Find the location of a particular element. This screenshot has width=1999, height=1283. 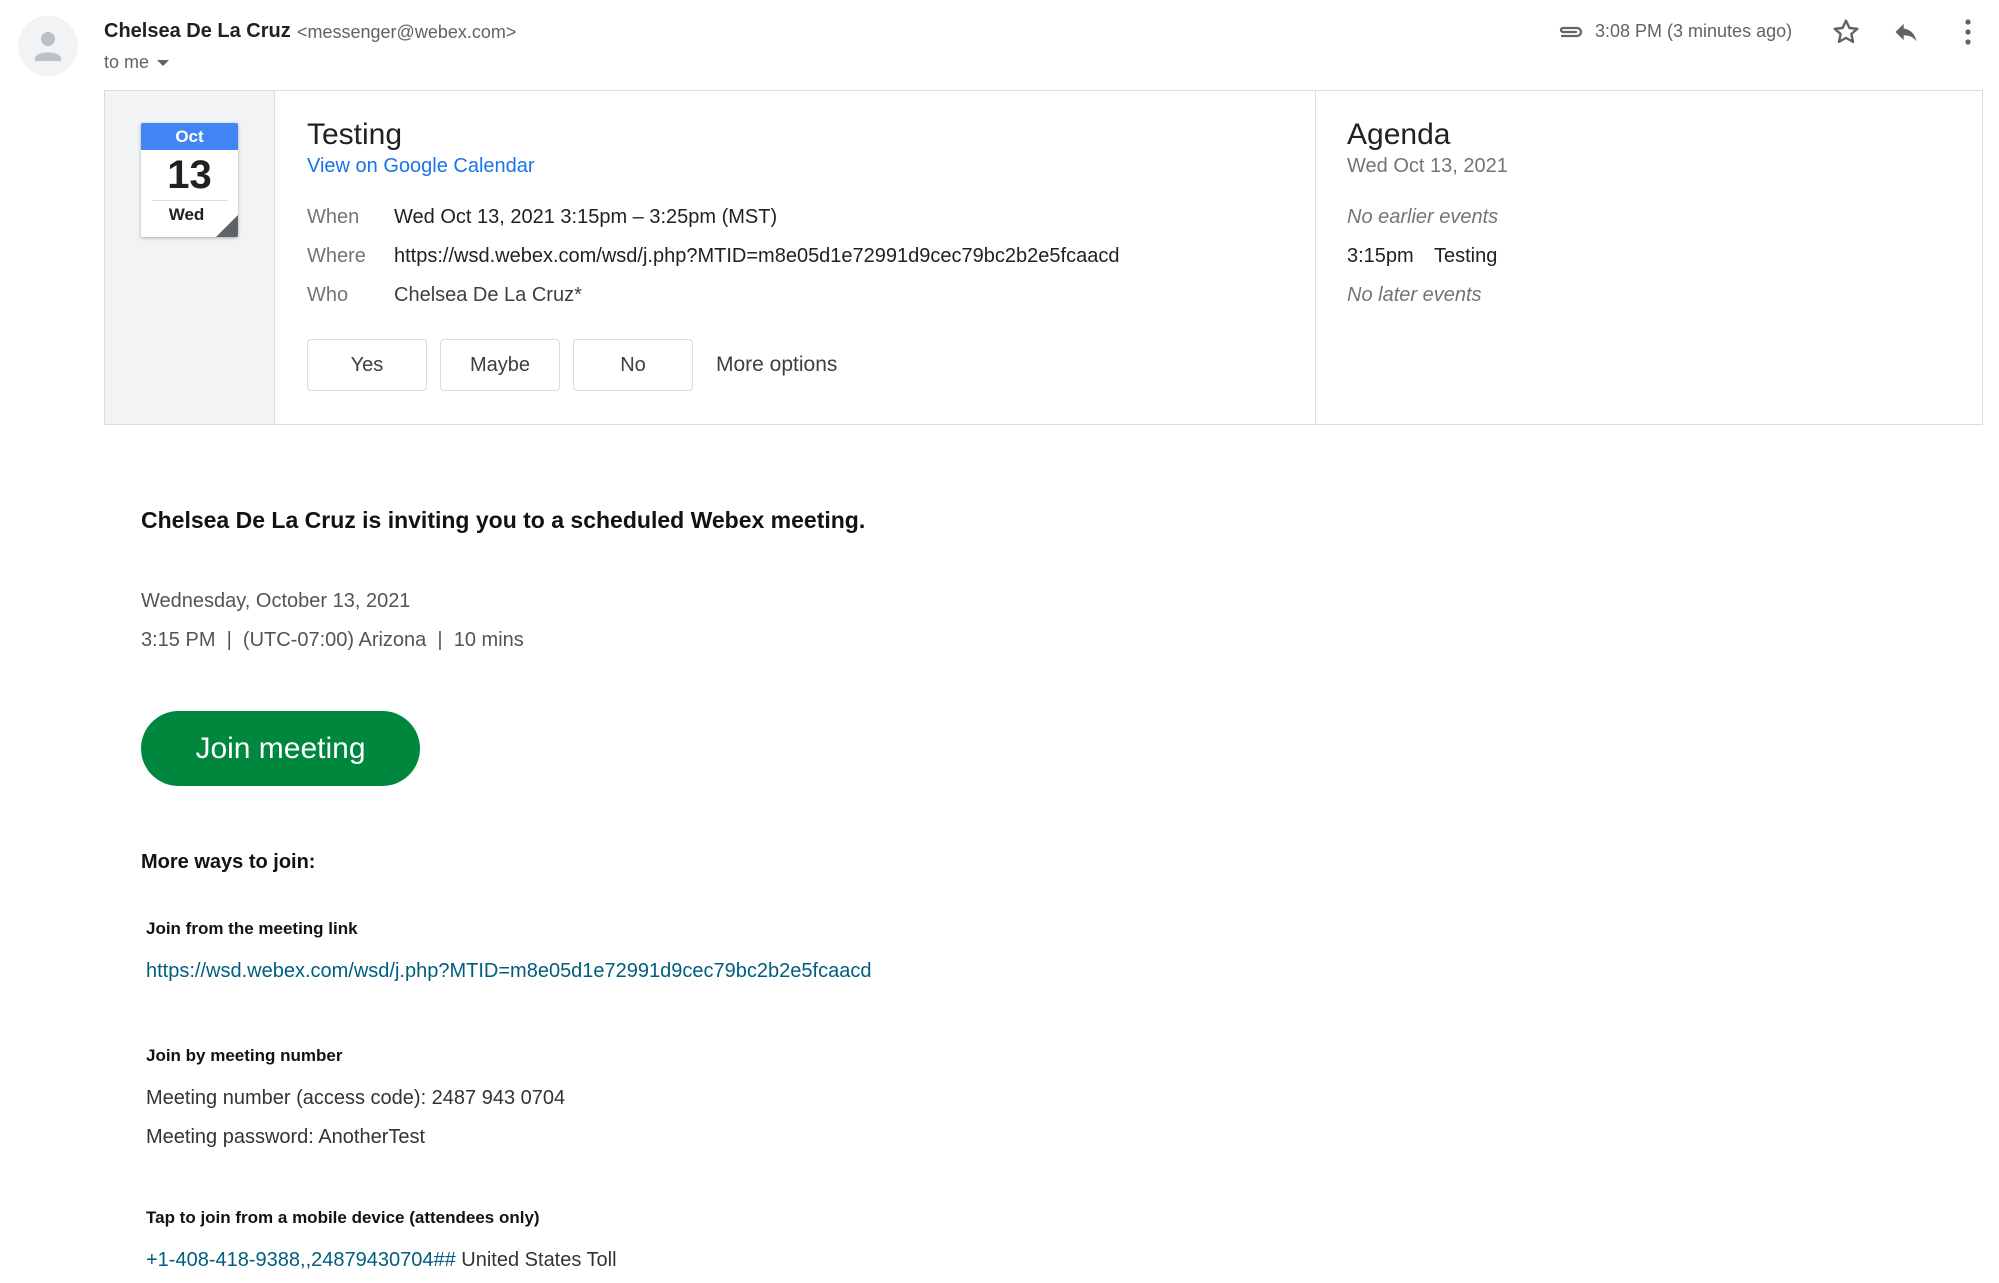

sender-avatar is located at coordinates (48, 46).